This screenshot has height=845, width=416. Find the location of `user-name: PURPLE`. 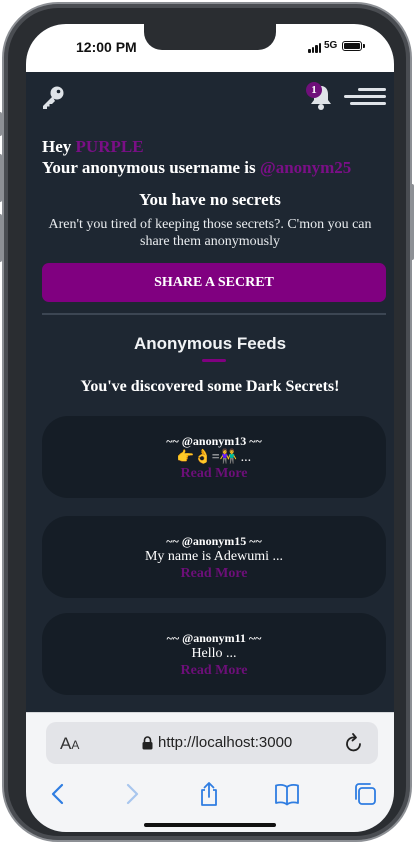

user-name: PURPLE is located at coordinates (109, 146).